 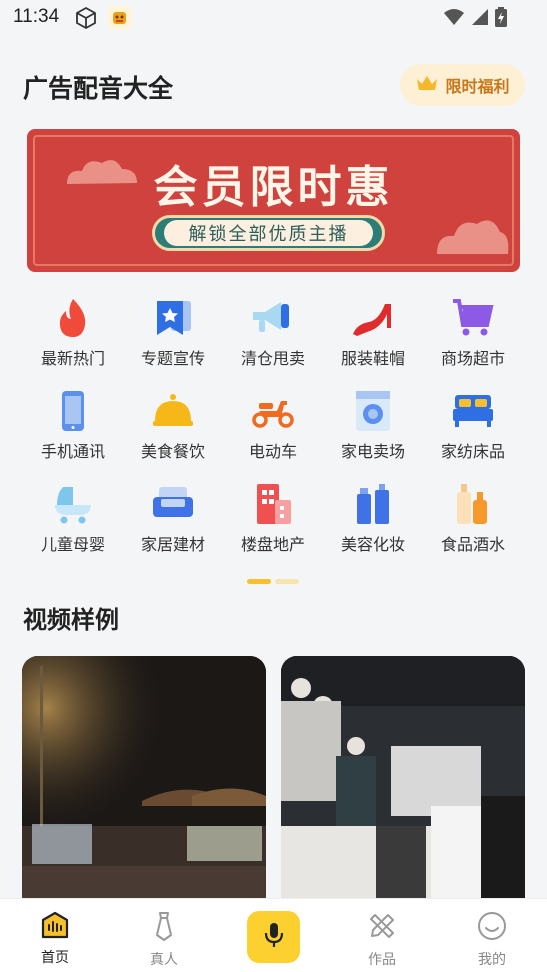 I want to click on category-label: 手机通讯, so click(x=72, y=451).